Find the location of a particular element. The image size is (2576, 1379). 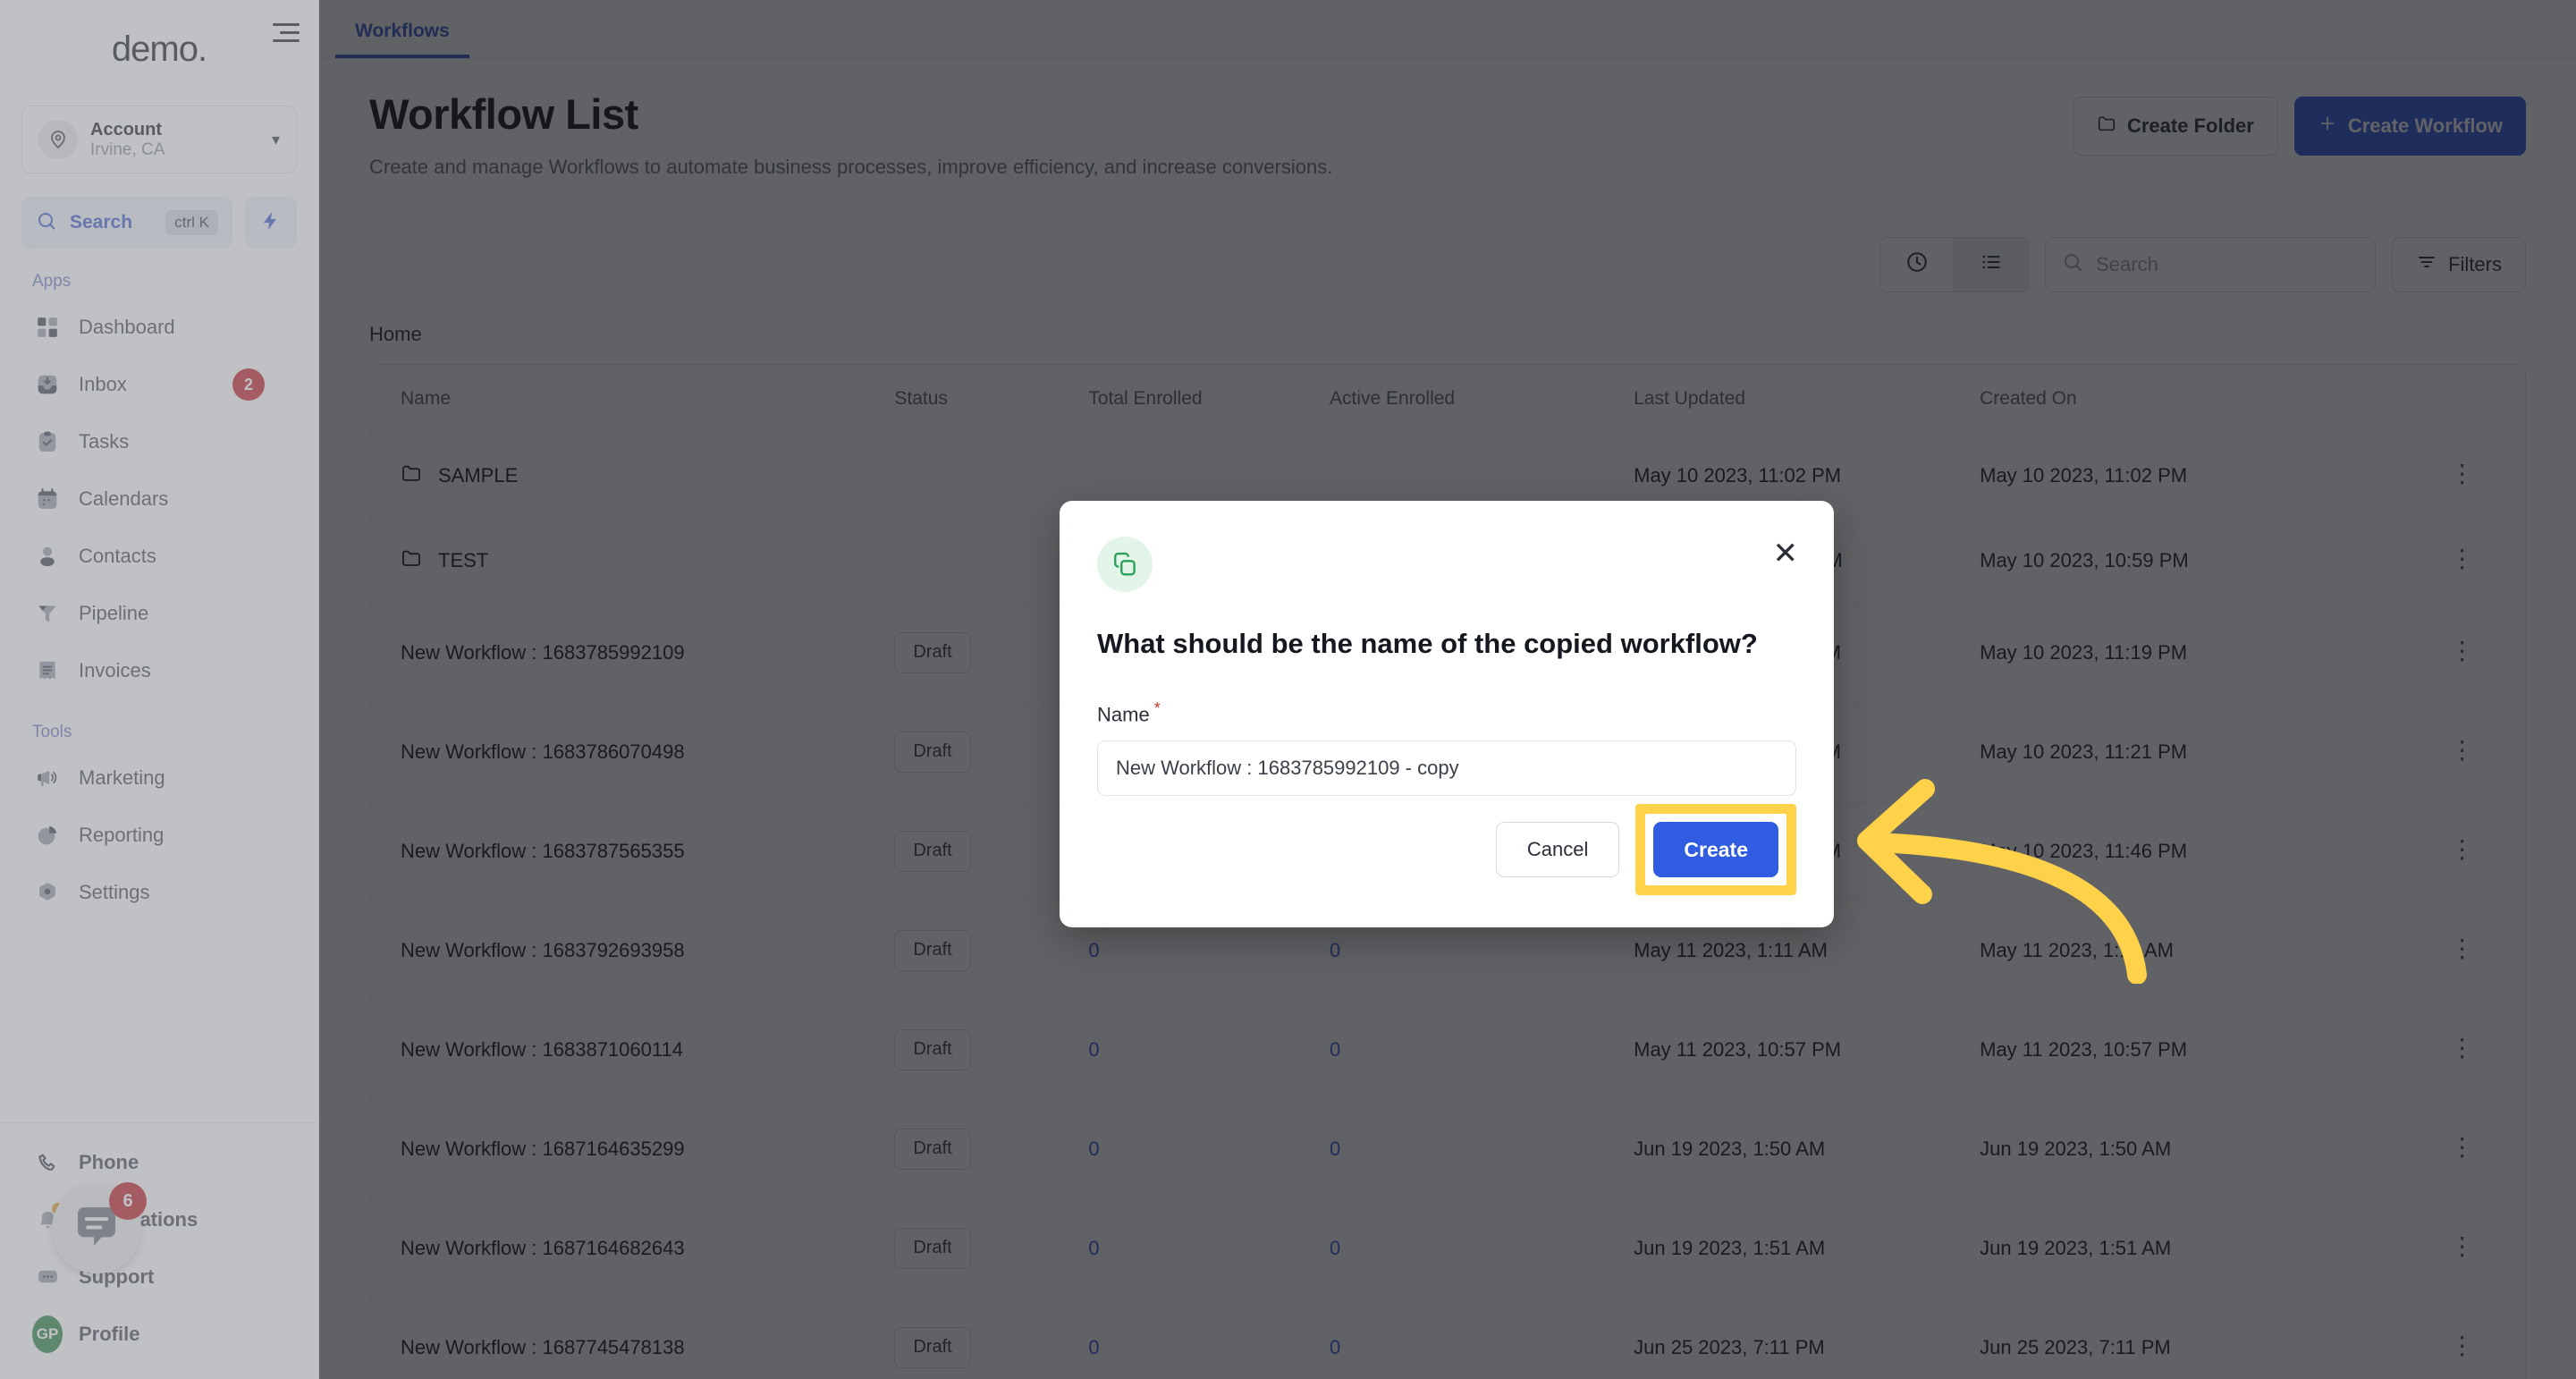

close-icon: ✕ is located at coordinates (1786, 553).